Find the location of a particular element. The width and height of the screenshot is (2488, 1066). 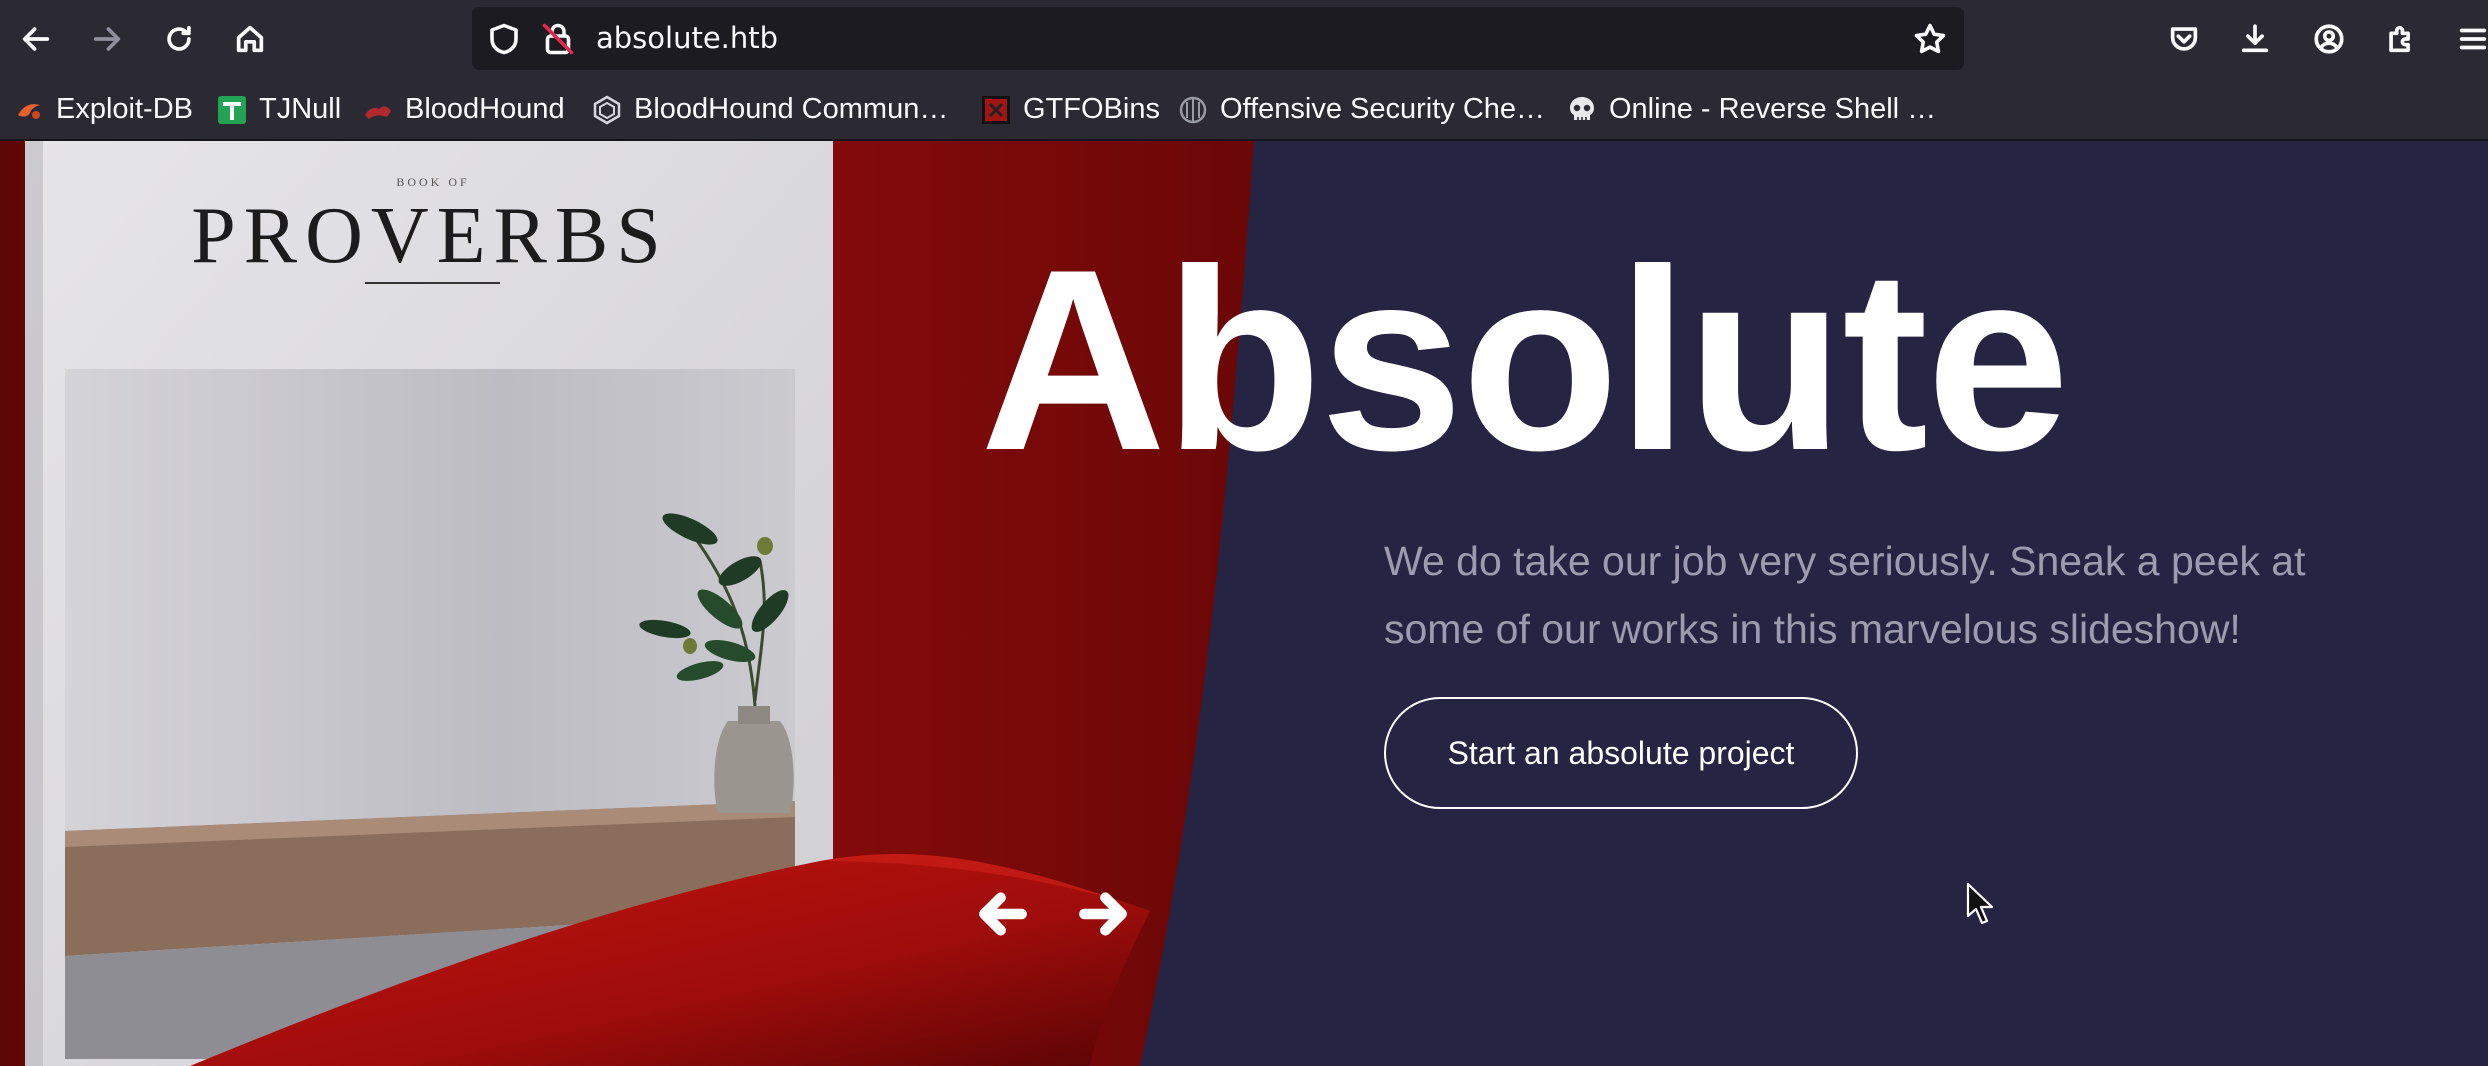

browser-toolbar: absolute.htb is located at coordinates (1244, 39).